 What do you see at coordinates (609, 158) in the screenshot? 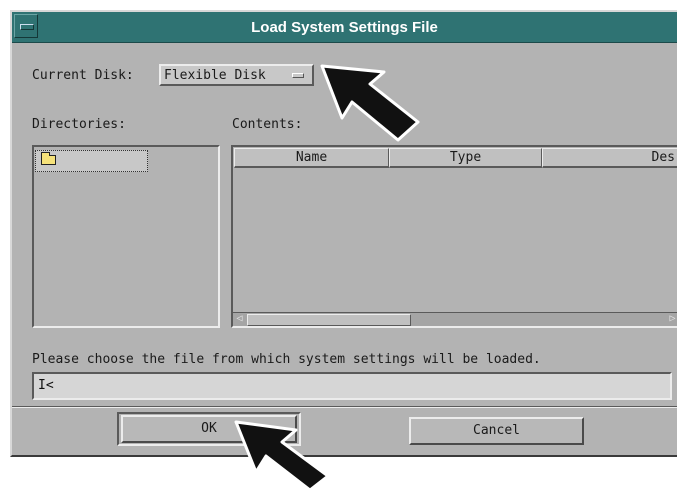
I see `column-header-description: Des` at bounding box center [609, 158].